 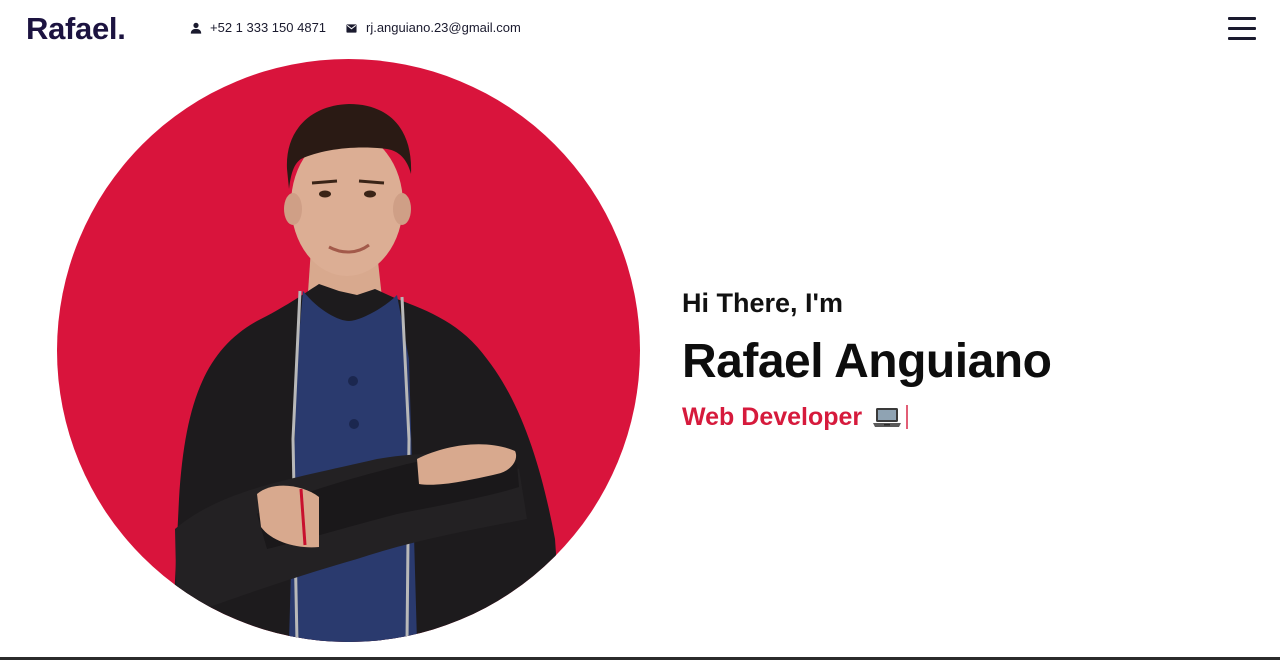 I want to click on mail-icon, so click(x=351, y=28).